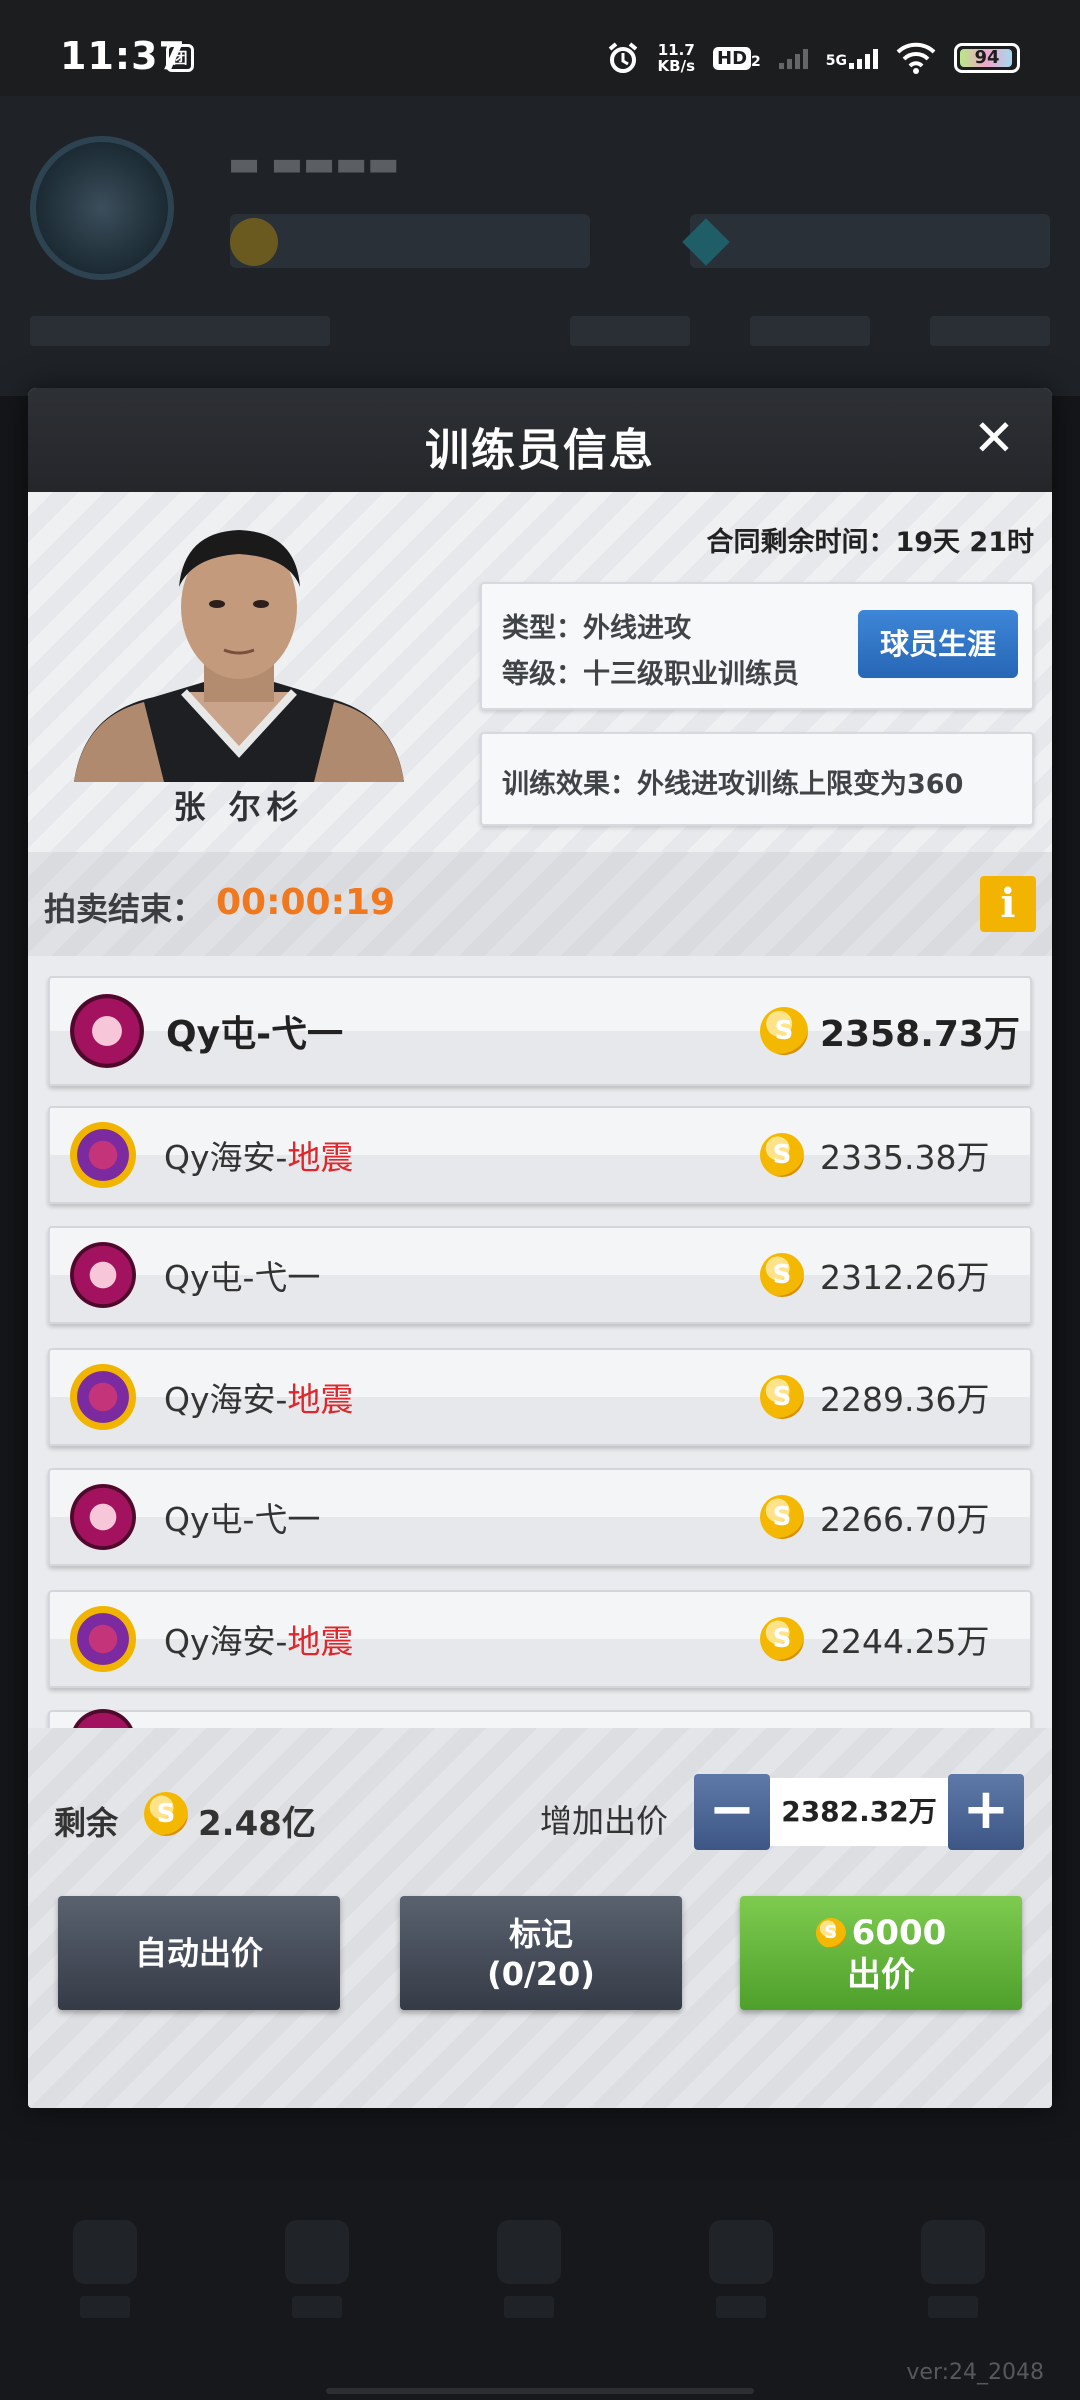 The width and height of the screenshot is (1080, 2400). I want to click on mark-count: (0/20), so click(541, 1974).